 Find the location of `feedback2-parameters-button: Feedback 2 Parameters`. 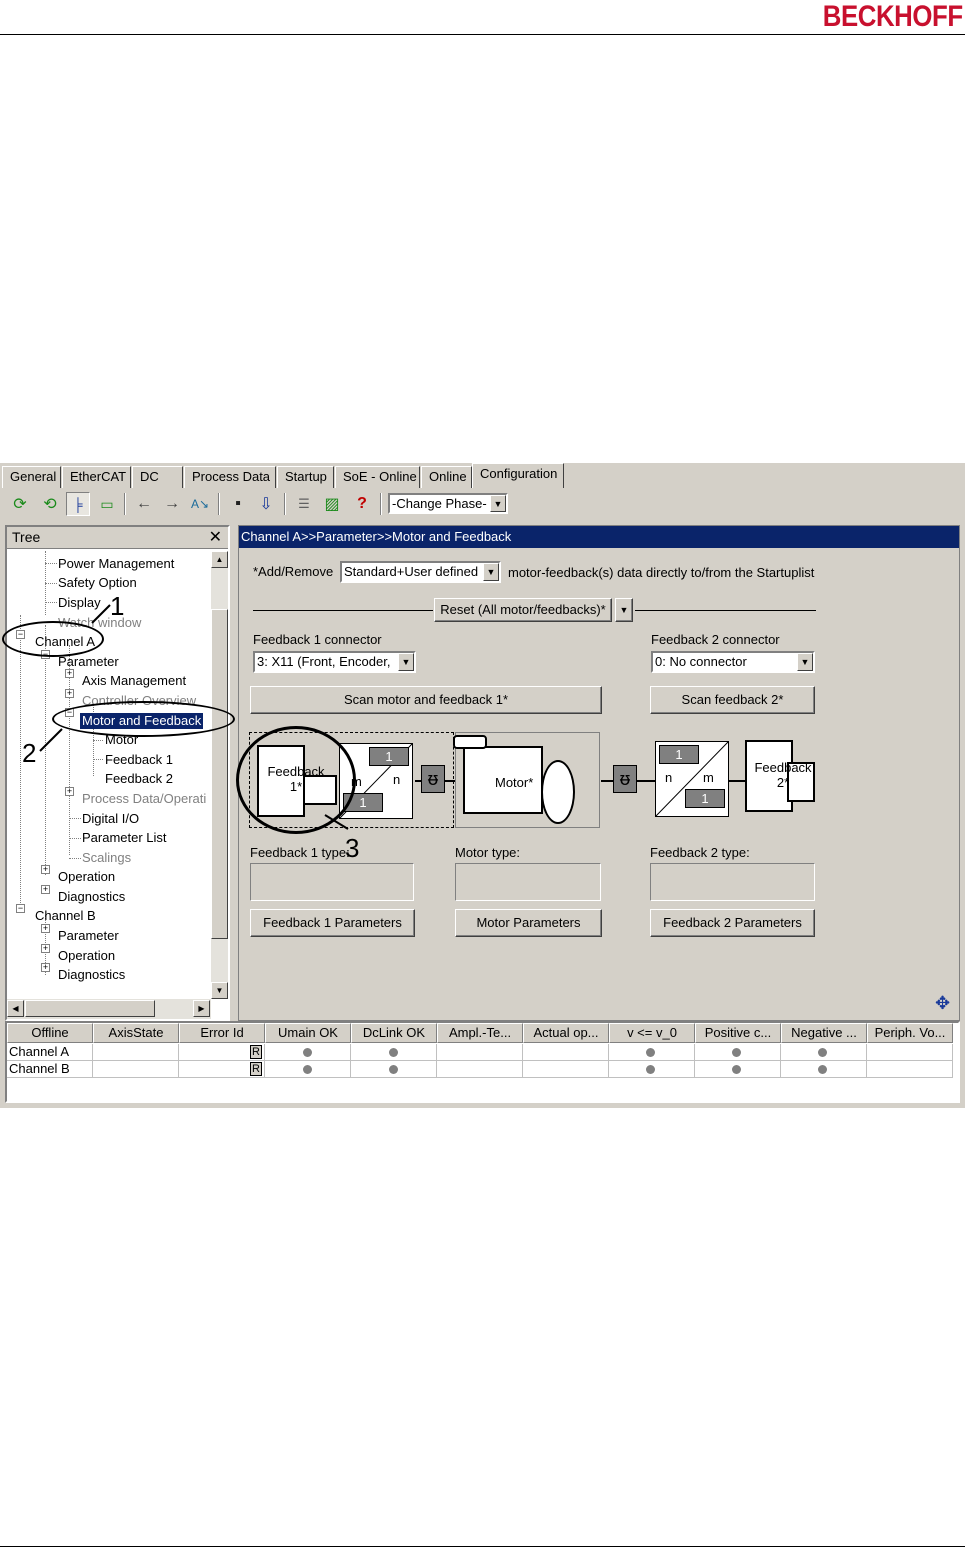

feedback2-parameters-button: Feedback 2 Parameters is located at coordinates (732, 923).